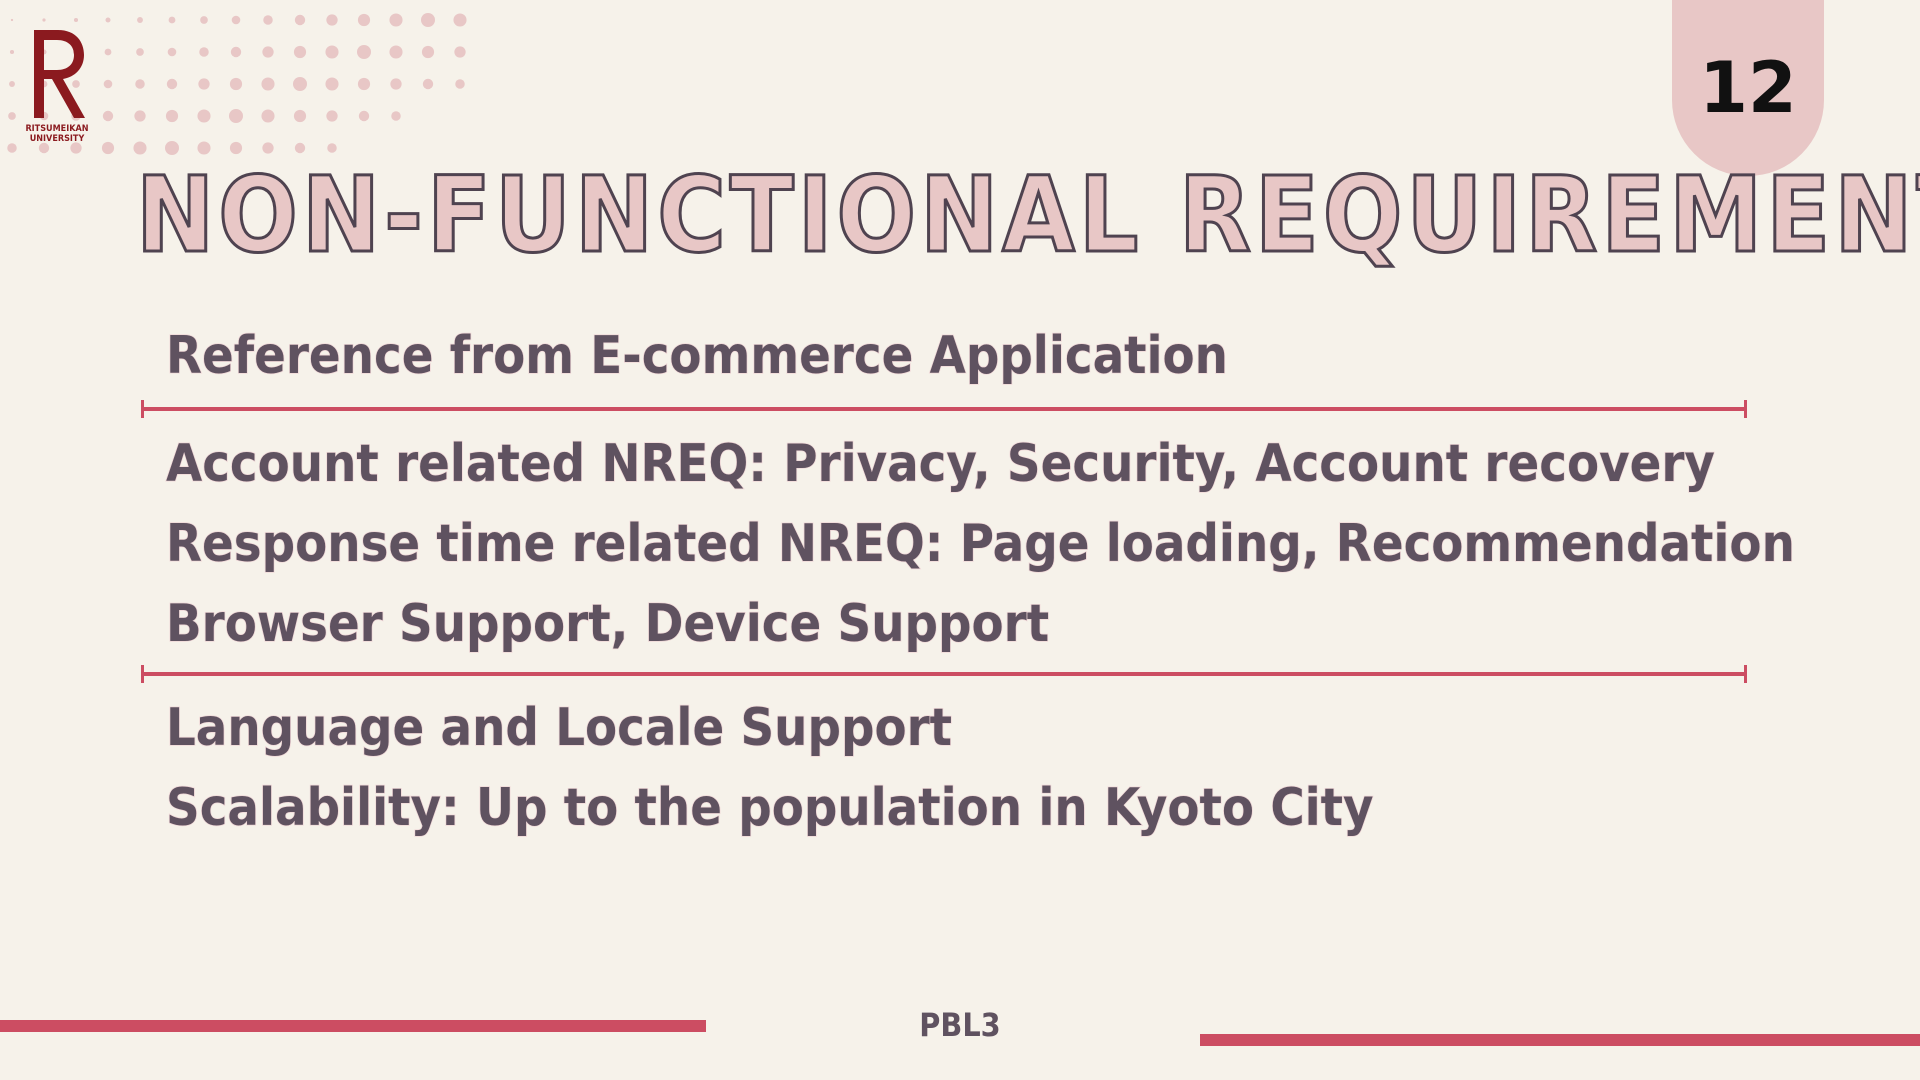  Describe the element at coordinates (944, 674) in the screenshot. I see `divider-bottom` at that location.